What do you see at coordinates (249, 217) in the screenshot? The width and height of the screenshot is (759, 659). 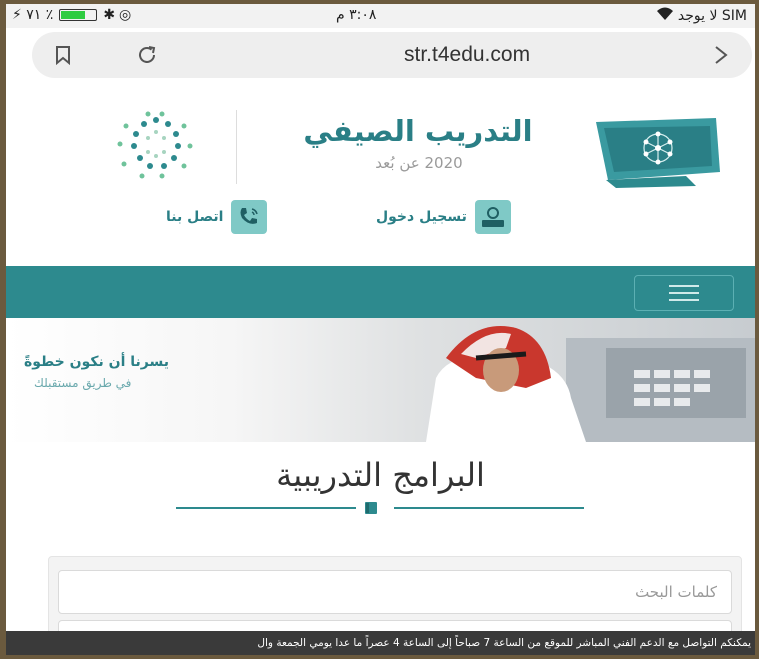 I see `phone-icon` at bounding box center [249, 217].